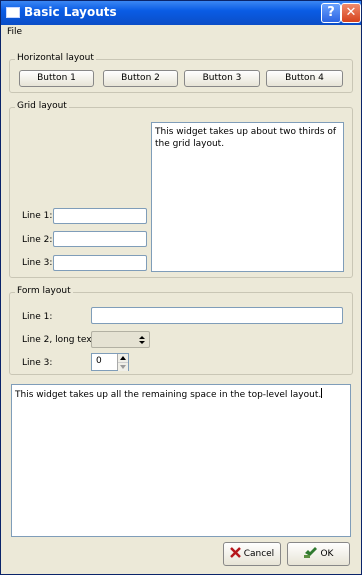 Image resolution: width=362 pixels, height=575 pixels. I want to click on grid-line3-input, so click(100, 263).